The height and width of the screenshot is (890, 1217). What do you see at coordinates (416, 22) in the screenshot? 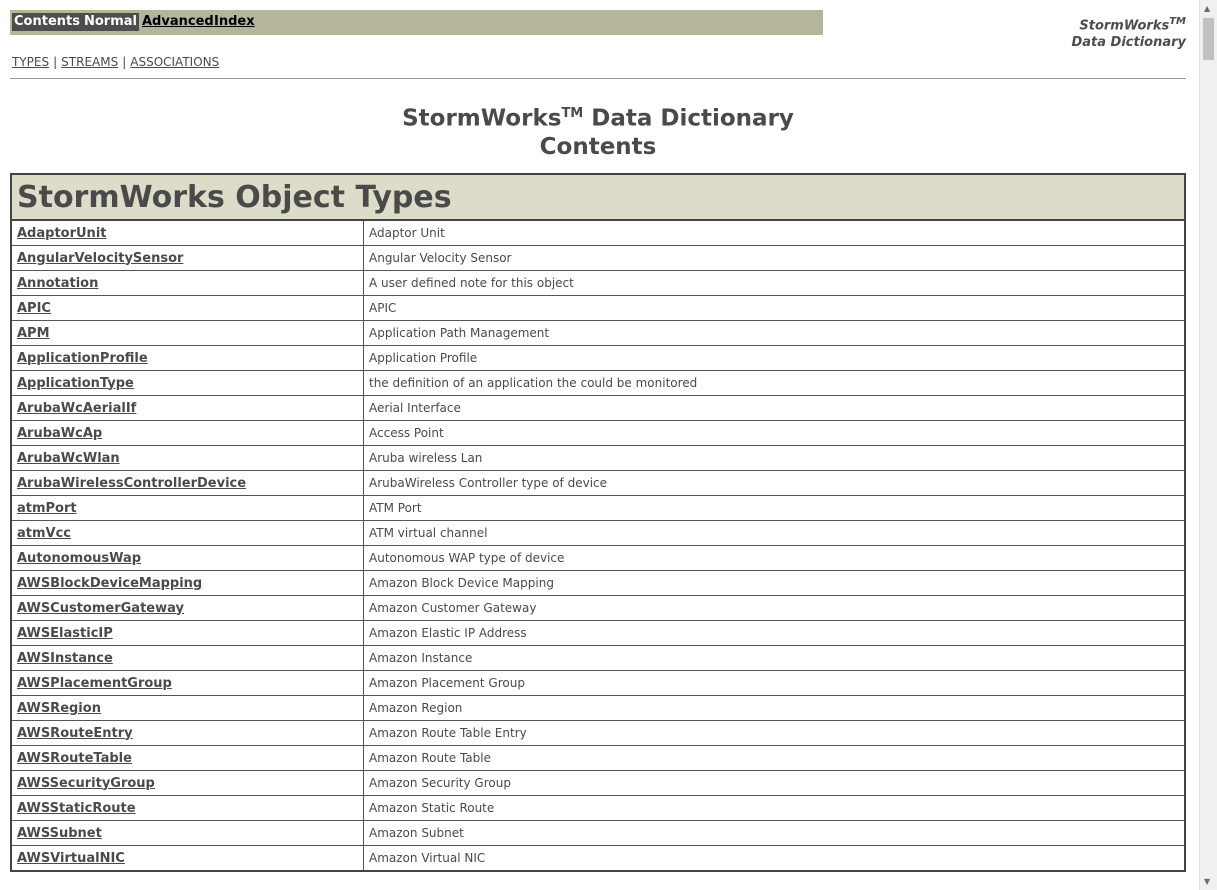
I see `top-nav-bar: Contents Normal Advanced Index` at bounding box center [416, 22].